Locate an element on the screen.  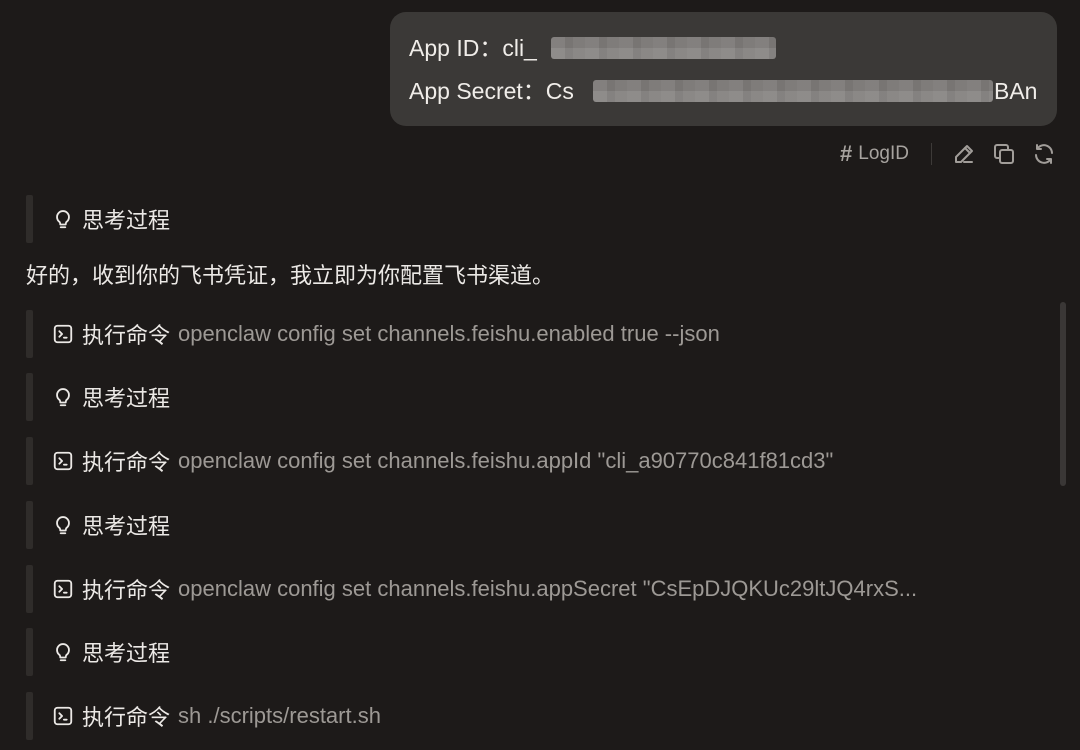
user-message-bubble: App ID：cli_ App Secret：Cs BAn is located at coordinates (723, 69).